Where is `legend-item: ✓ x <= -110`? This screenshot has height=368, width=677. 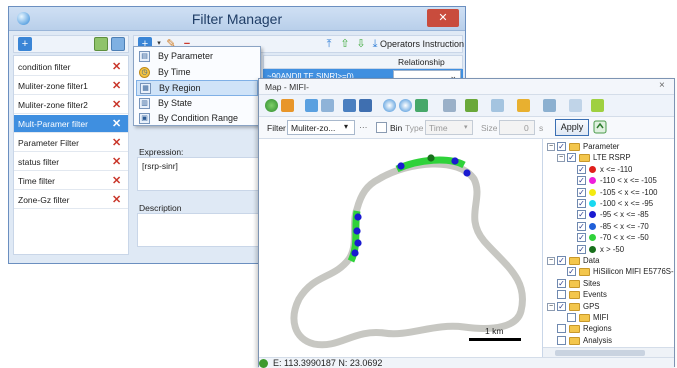
legend-item: ✓ x <= -110 is located at coordinates (610, 170).